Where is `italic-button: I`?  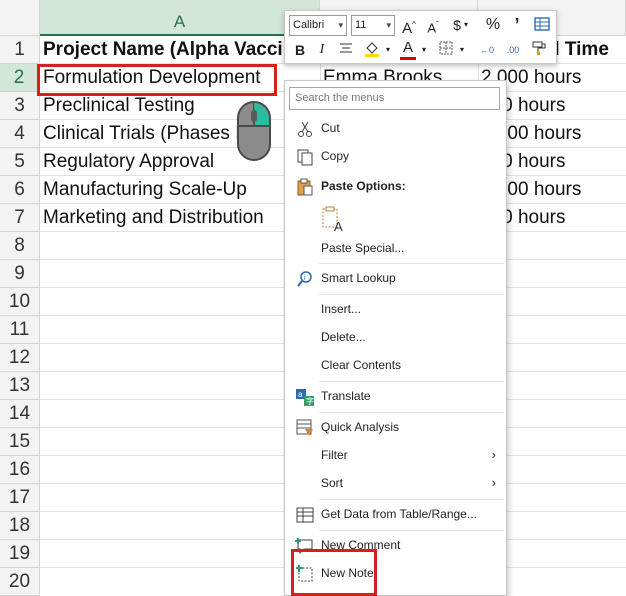
italic-button: I is located at coordinates (322, 50).